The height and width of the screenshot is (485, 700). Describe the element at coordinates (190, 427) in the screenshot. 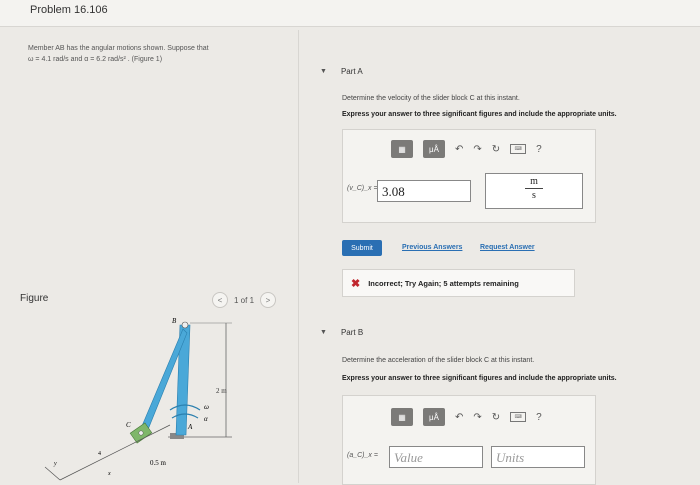

I see `point-A-label: A` at that location.